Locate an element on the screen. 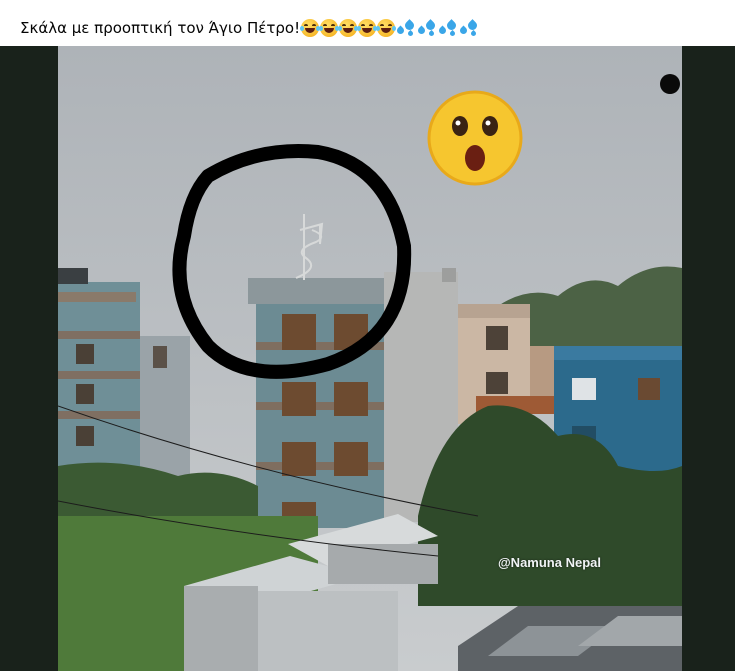 The height and width of the screenshot is (671, 735). watermark-text: @Namuna Nepal is located at coordinates (549, 562).